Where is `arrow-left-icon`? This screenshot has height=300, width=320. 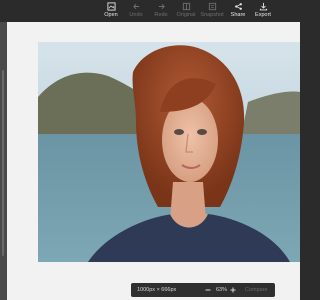 arrow-left-icon is located at coordinates (135, 6).